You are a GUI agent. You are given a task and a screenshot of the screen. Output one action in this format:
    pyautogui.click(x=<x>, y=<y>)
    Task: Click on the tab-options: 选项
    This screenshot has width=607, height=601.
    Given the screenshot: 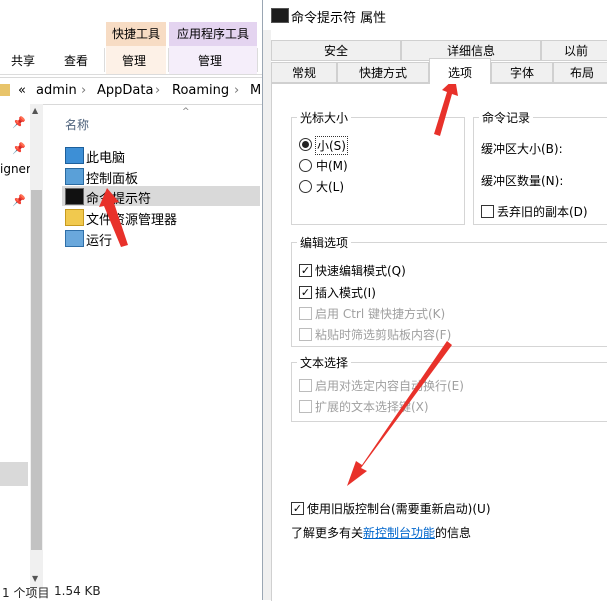 What is the action you would take?
    pyautogui.click(x=460, y=71)
    